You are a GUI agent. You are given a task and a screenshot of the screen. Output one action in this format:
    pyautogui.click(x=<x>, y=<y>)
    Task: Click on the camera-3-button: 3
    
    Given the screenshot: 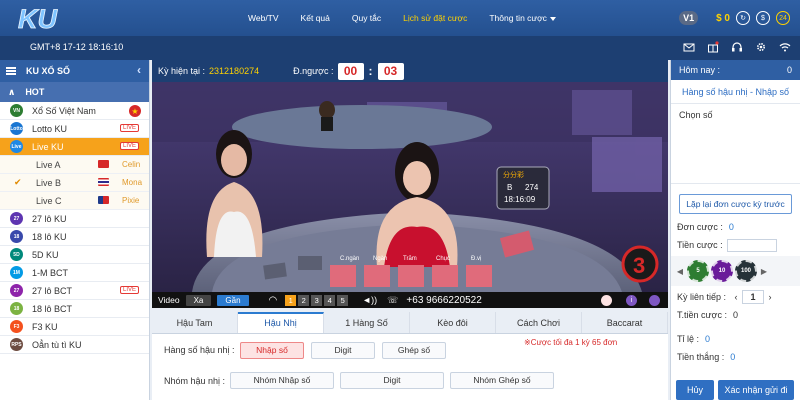 What is the action you would take?
    pyautogui.click(x=317, y=300)
    